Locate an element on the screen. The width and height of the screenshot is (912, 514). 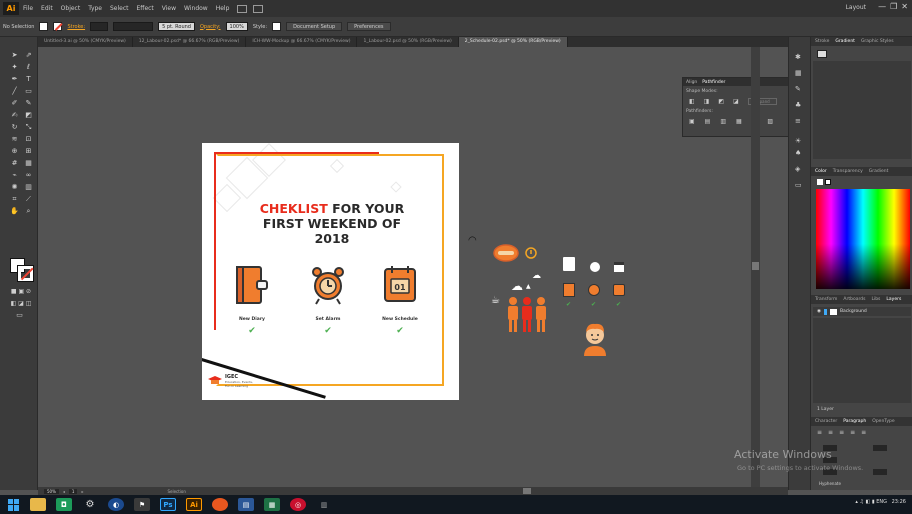
swatches-icon: ▦ is located at coordinates (798, 73).